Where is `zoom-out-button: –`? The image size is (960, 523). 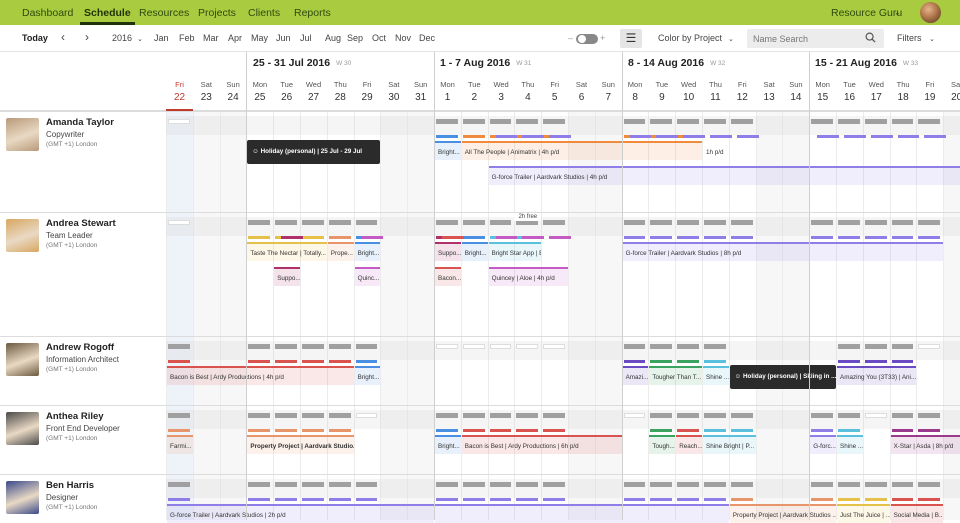 zoom-out-button: – is located at coordinates (570, 38).